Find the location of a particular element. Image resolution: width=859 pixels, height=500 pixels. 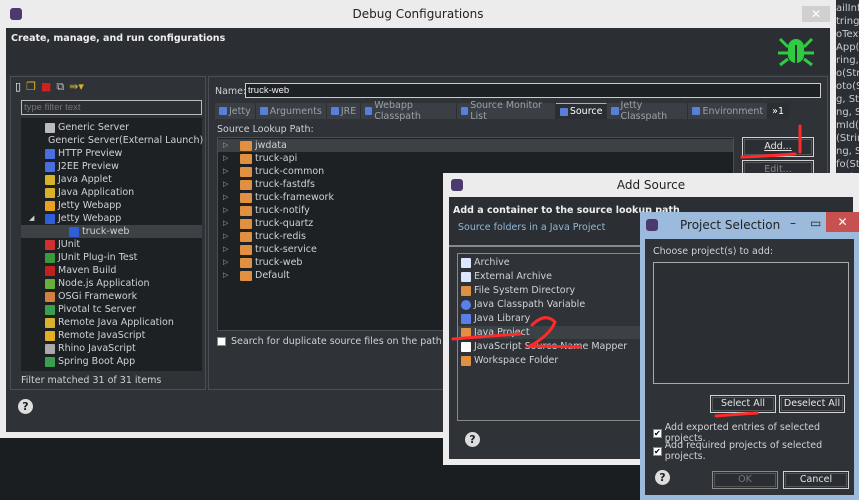

config-type-item: Node.js Application is located at coordinates (111, 283).